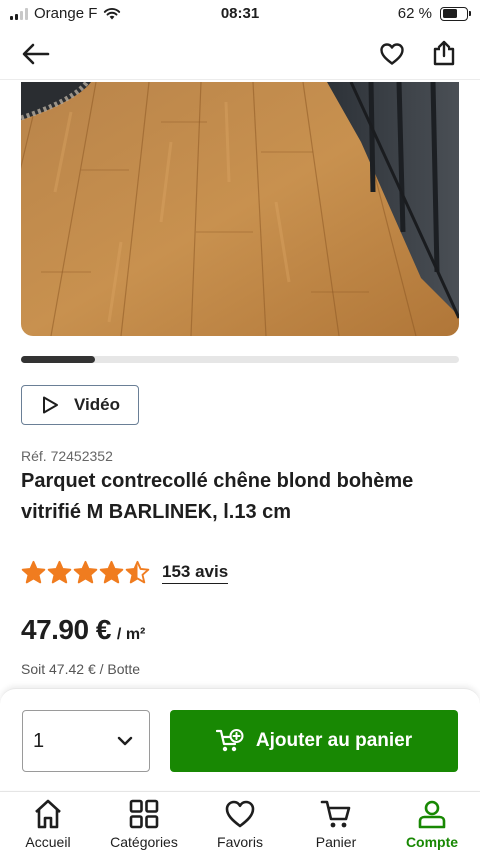 This screenshot has height=854, width=480. Describe the element at coordinates (240, 14) in the screenshot. I see `status-bar: Orange F 08:31 62 %` at that location.